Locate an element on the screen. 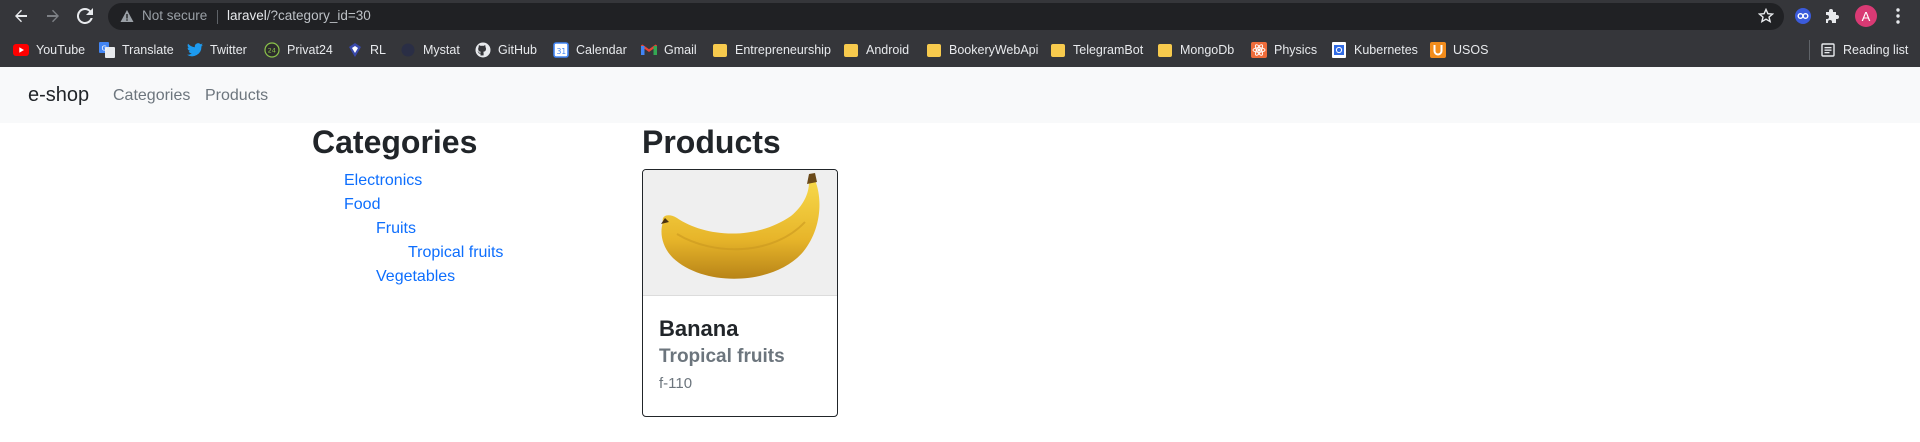 This screenshot has width=1920, height=442. back-icon is located at coordinates (21, 16).